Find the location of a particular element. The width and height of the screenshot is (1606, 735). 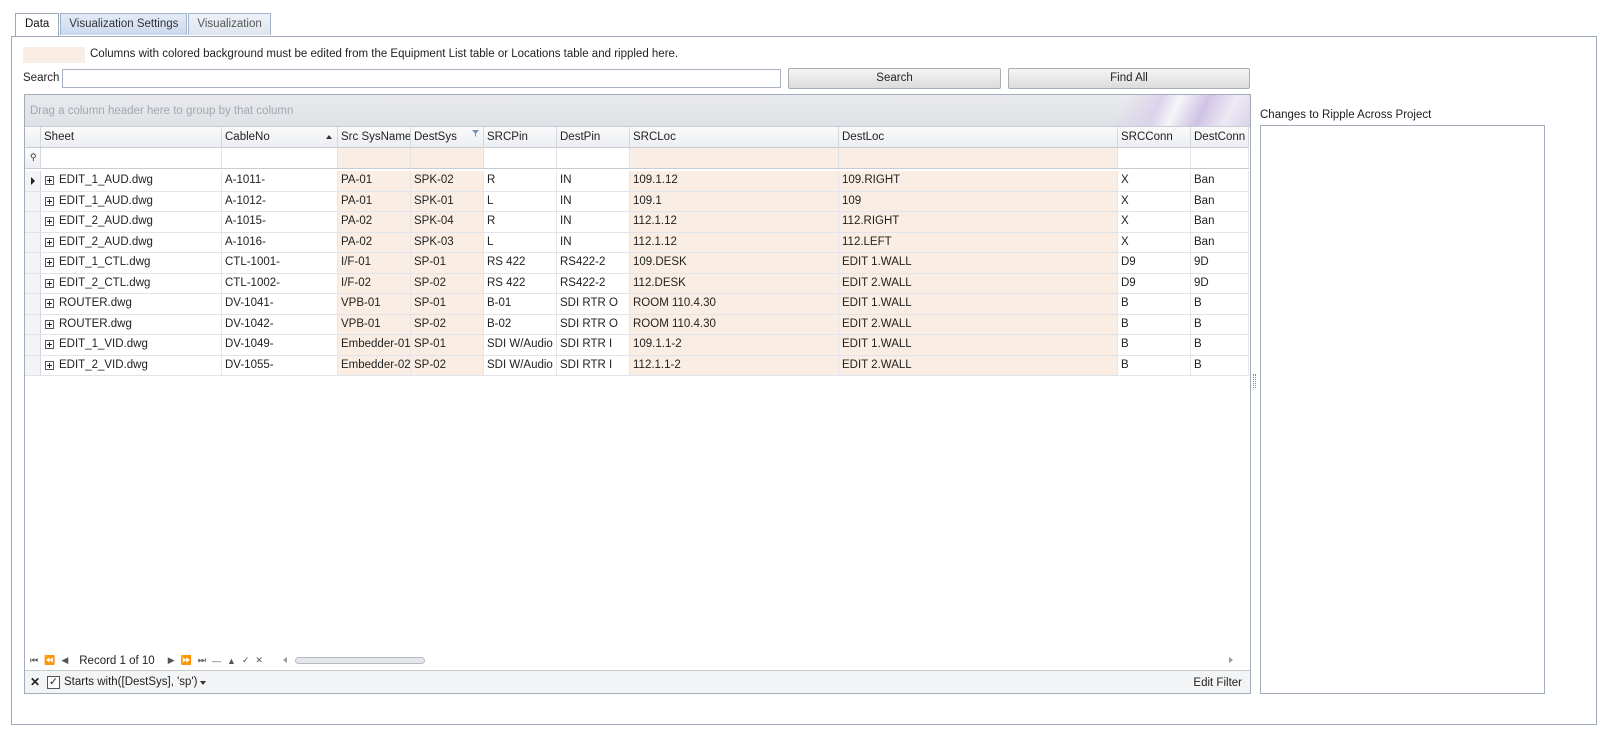

cell-cableno: CTL-1001- is located at coordinates (280, 263).